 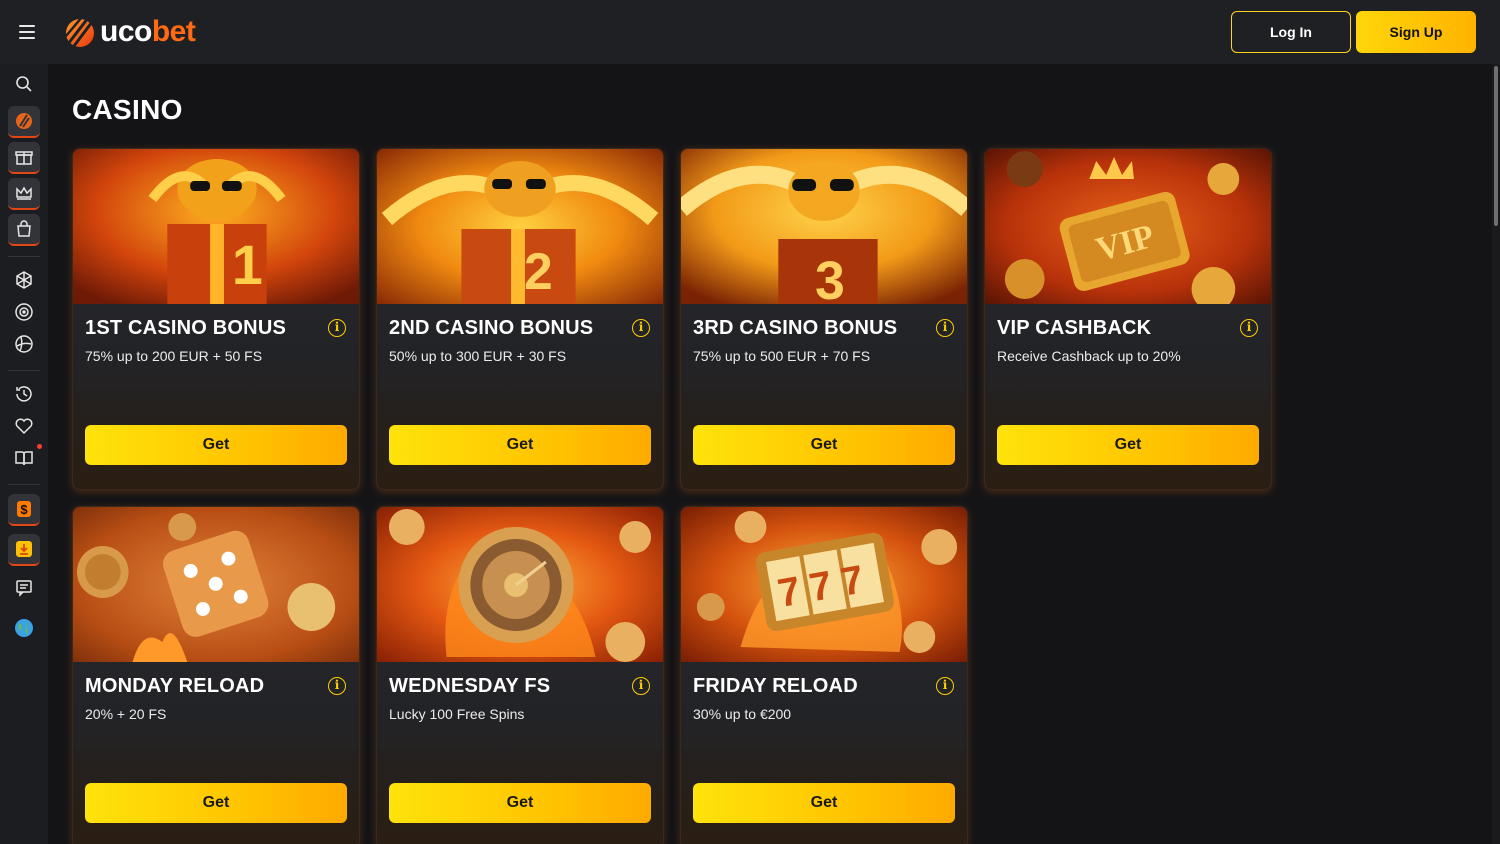 What do you see at coordinates (782, 356) in the screenshot?
I see `bonus-card-subtitle: 75% up to 500 EUR + 70 FS` at bounding box center [782, 356].